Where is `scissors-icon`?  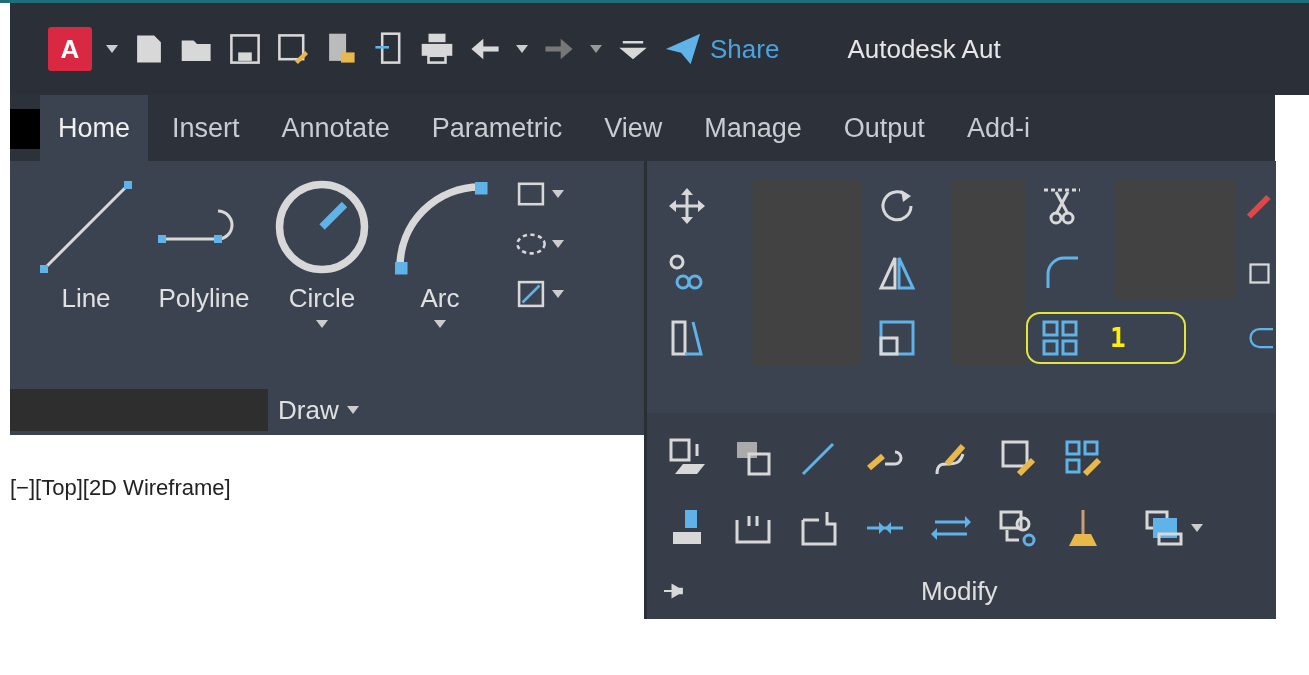 scissors-icon is located at coordinates (1062, 206).